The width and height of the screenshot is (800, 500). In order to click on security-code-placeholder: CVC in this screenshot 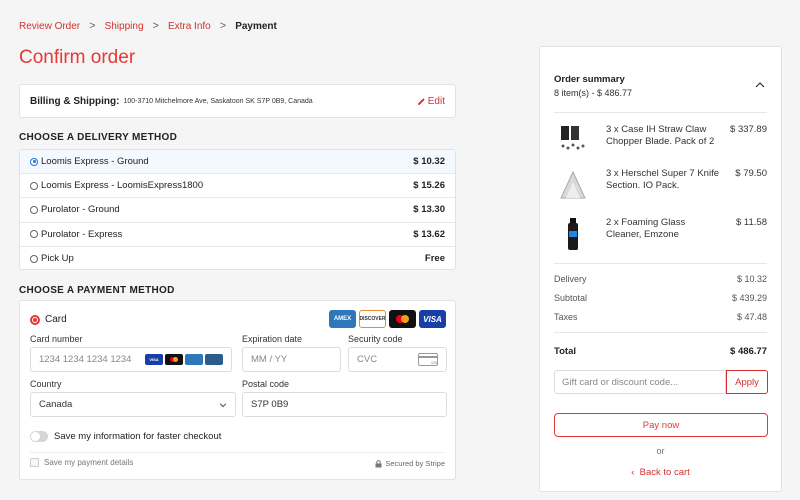, I will do `click(367, 359)`.